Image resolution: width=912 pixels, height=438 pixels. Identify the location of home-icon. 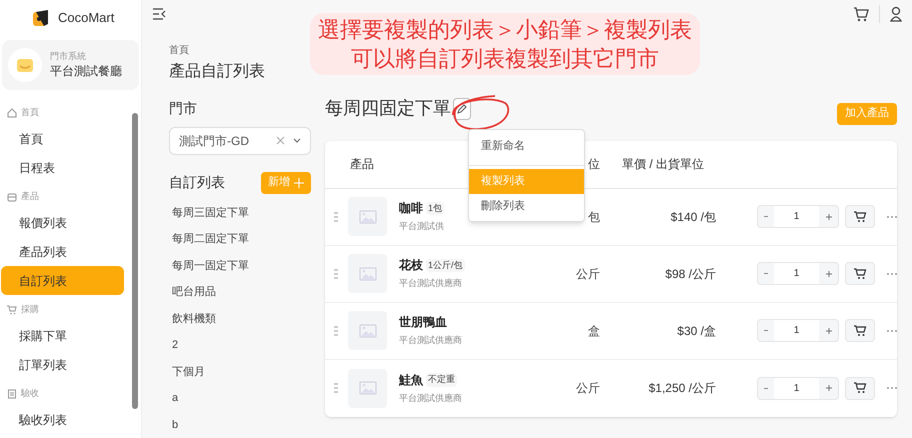
(12, 113).